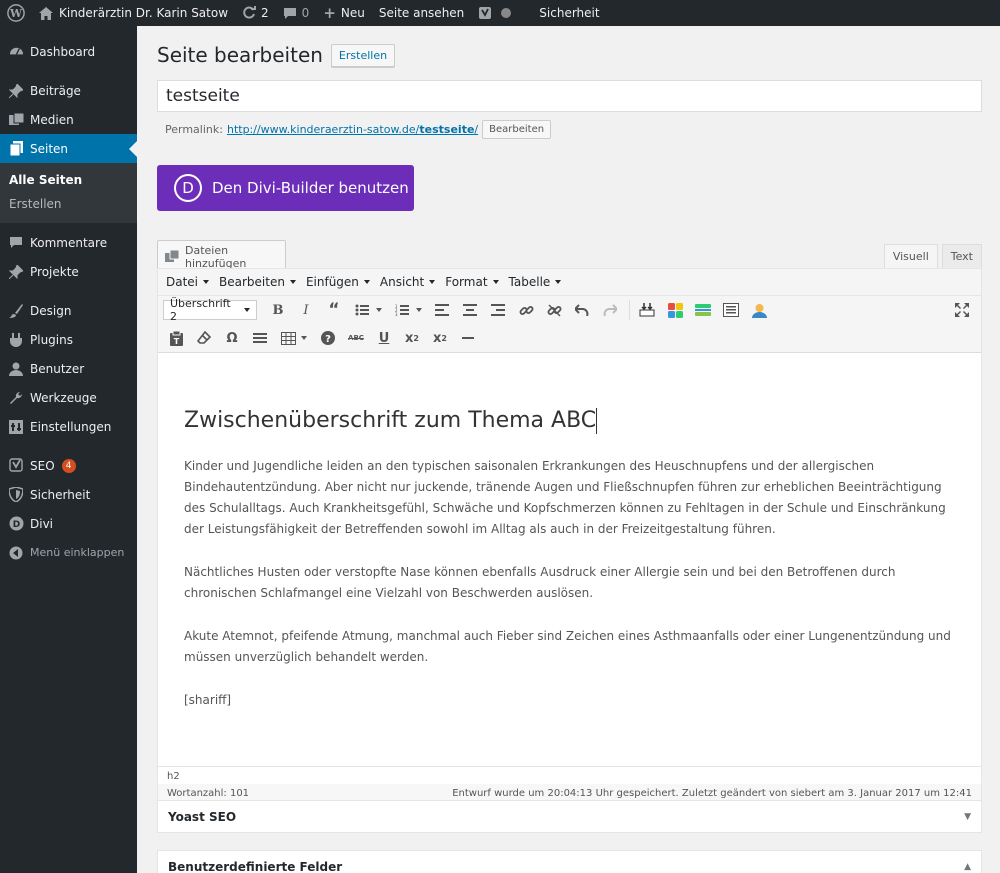 This screenshot has height=873, width=1000. Describe the element at coordinates (188, 188) in the screenshot. I see `divi-logo-icon: D` at that location.